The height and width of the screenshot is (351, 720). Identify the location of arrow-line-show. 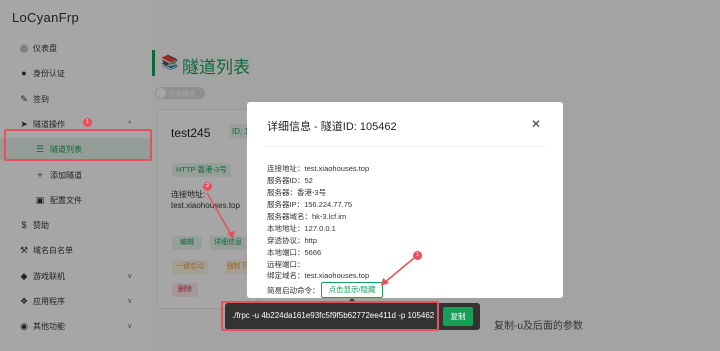
(399, 270).